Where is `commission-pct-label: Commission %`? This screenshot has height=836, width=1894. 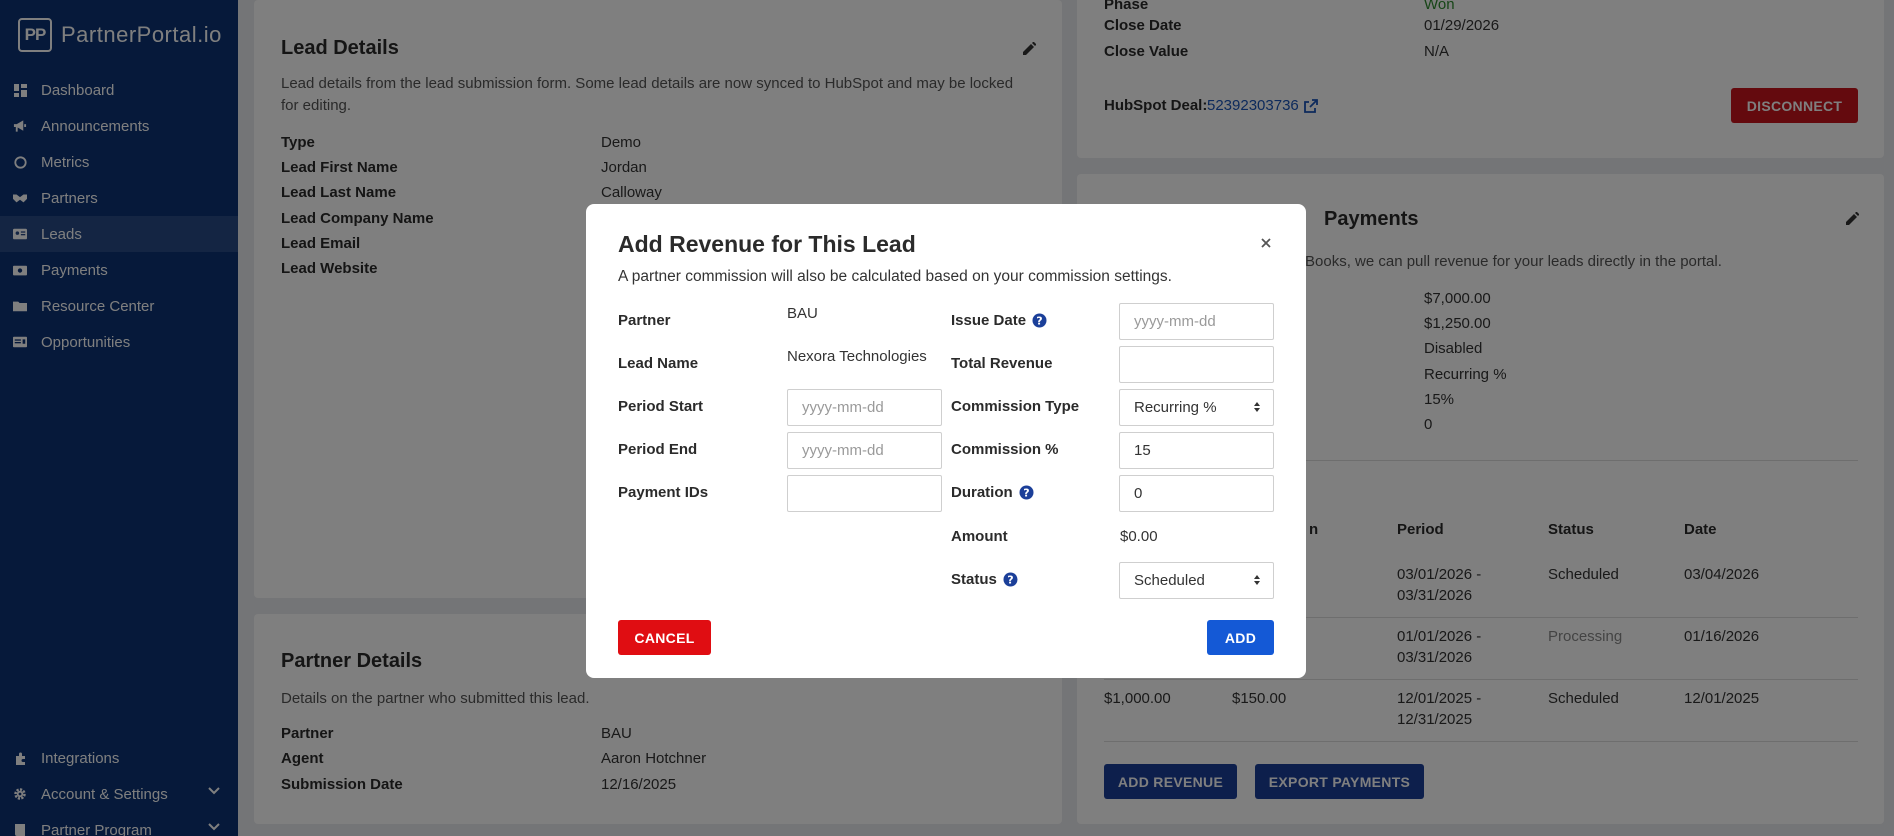
commission-pct-label: Commission % is located at coordinates (1005, 449).